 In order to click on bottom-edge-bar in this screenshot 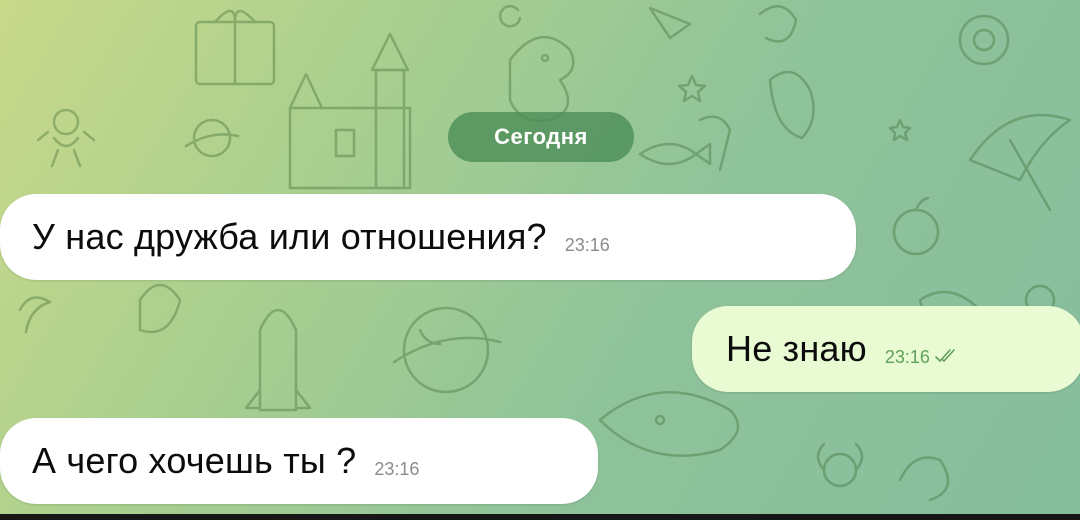, I will do `click(540, 517)`.